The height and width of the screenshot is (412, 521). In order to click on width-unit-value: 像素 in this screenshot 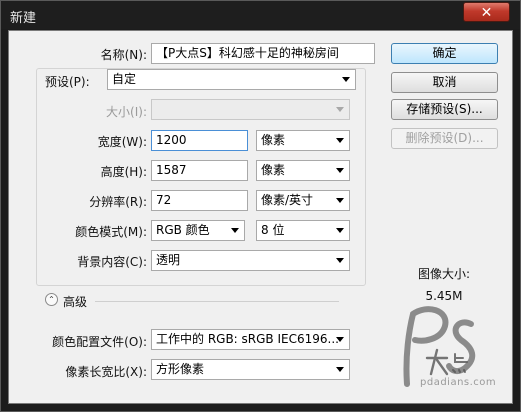, I will do `click(273, 140)`.